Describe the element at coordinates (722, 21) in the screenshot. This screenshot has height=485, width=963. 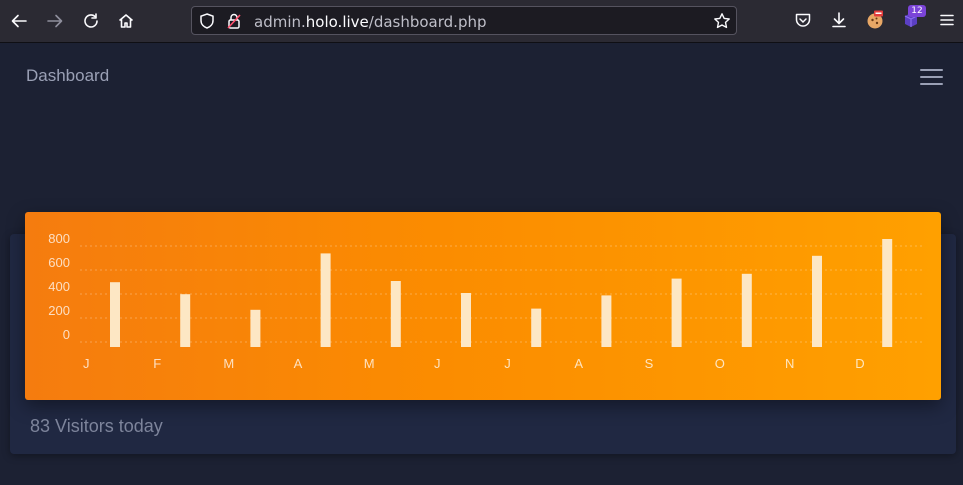
I see `bookmark-star-icon` at that location.